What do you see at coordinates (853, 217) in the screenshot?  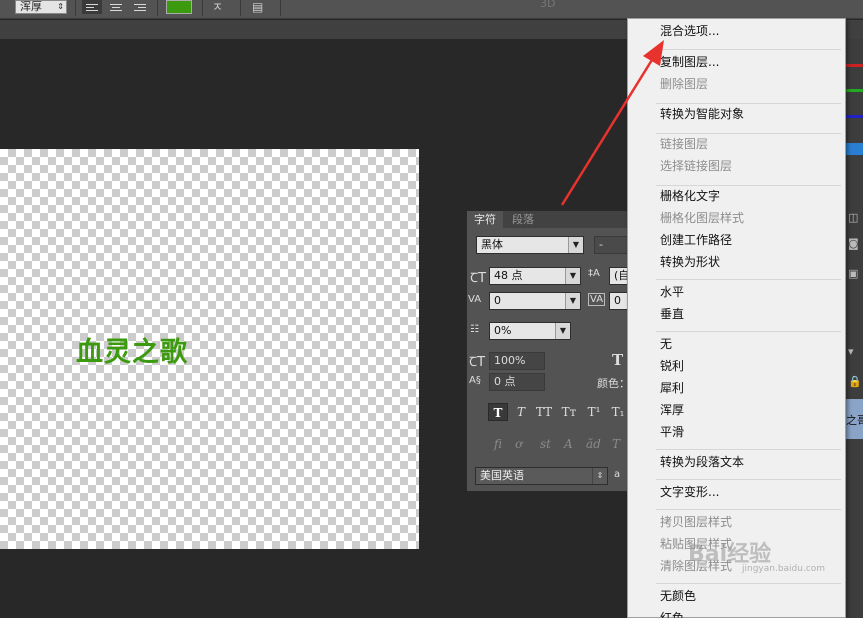 I see `panel-icon: ◫` at bounding box center [853, 217].